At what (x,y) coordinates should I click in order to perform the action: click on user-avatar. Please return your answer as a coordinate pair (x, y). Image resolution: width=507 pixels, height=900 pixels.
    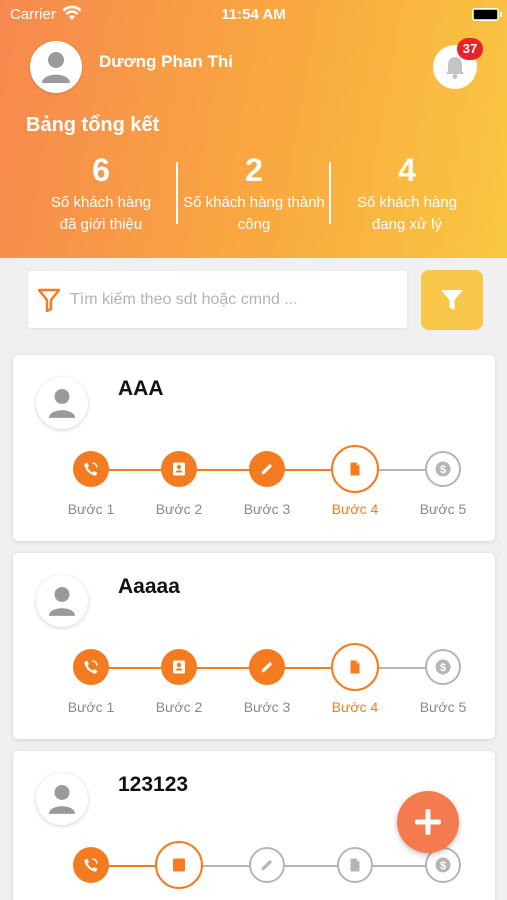
    Looking at the image, I should click on (56, 67).